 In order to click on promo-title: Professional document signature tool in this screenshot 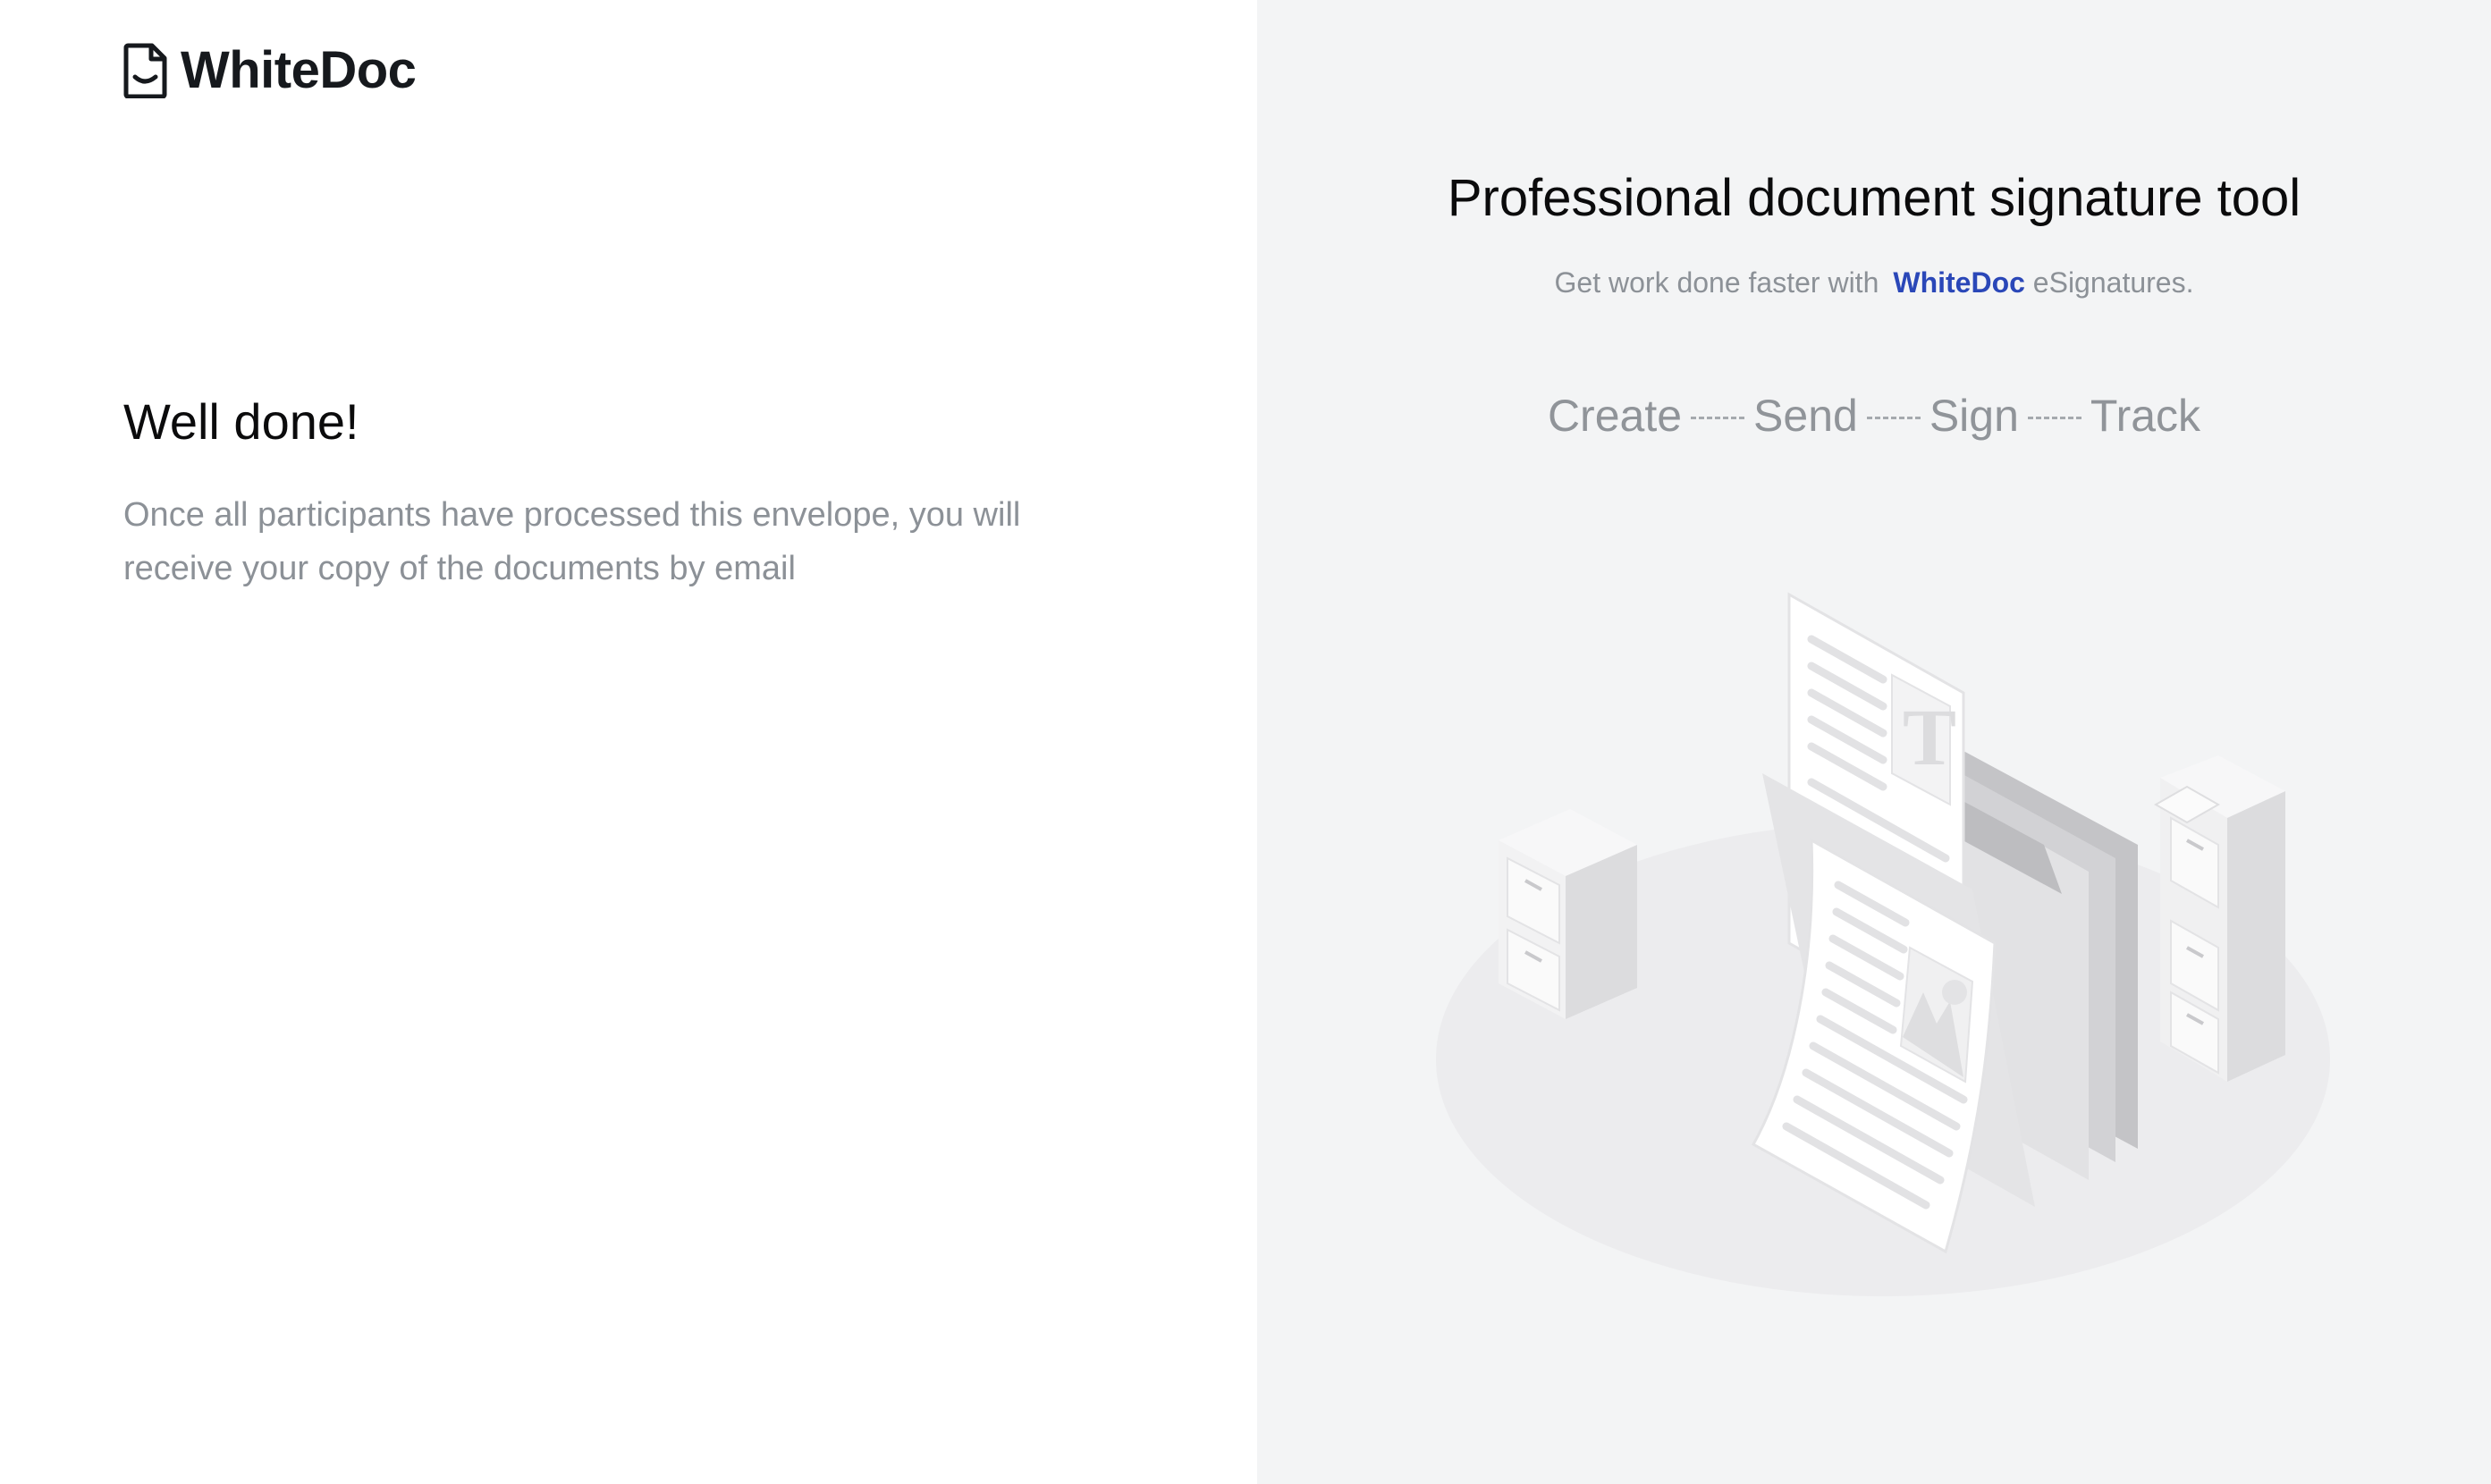, I will do `click(1874, 198)`.